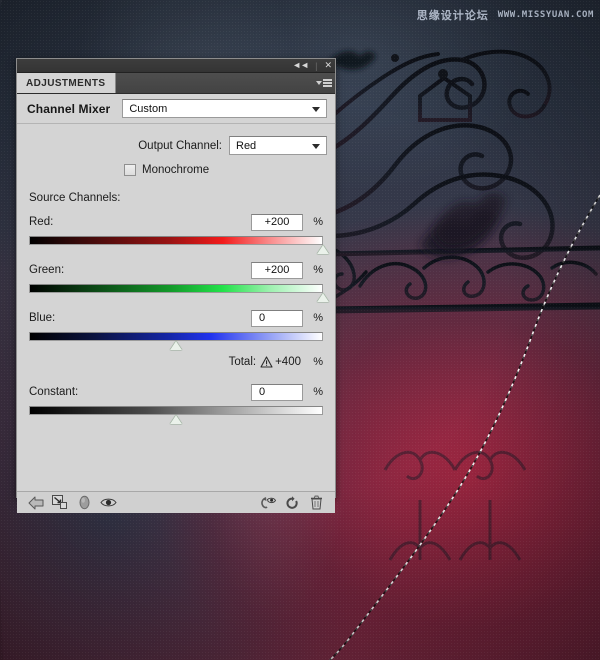 The width and height of the screenshot is (600, 660). Describe the element at coordinates (224, 108) in the screenshot. I see `preset-dropdown: Custom` at that location.